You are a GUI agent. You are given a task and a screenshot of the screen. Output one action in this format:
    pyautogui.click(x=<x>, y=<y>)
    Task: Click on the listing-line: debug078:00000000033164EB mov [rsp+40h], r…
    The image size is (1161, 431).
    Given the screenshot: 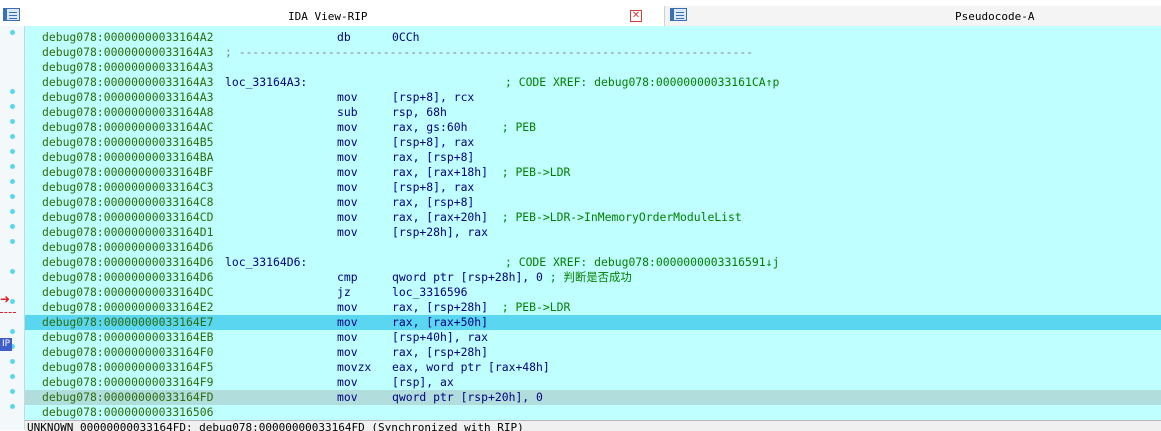 What is the action you would take?
    pyautogui.click(x=593, y=337)
    